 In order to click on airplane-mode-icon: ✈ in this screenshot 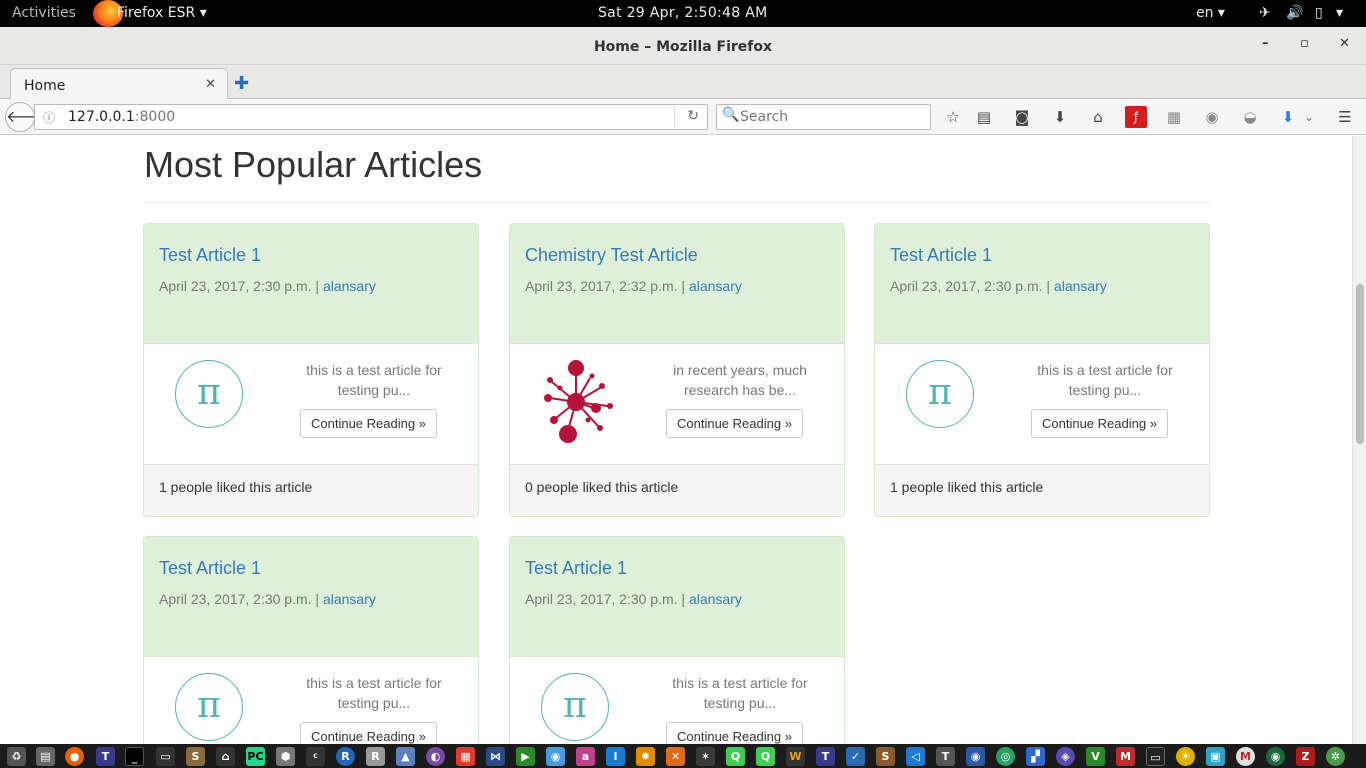, I will do `click(1265, 13)`.